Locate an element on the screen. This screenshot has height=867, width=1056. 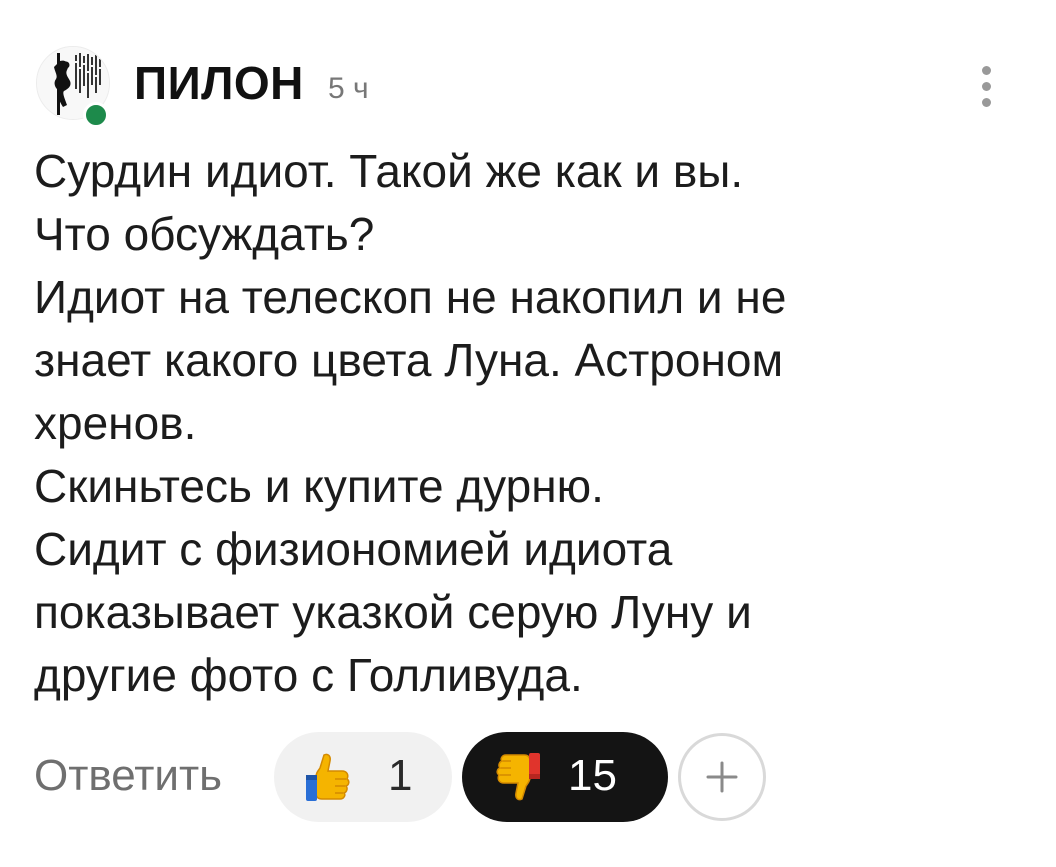
online-status-dot is located at coordinates (96, 115).